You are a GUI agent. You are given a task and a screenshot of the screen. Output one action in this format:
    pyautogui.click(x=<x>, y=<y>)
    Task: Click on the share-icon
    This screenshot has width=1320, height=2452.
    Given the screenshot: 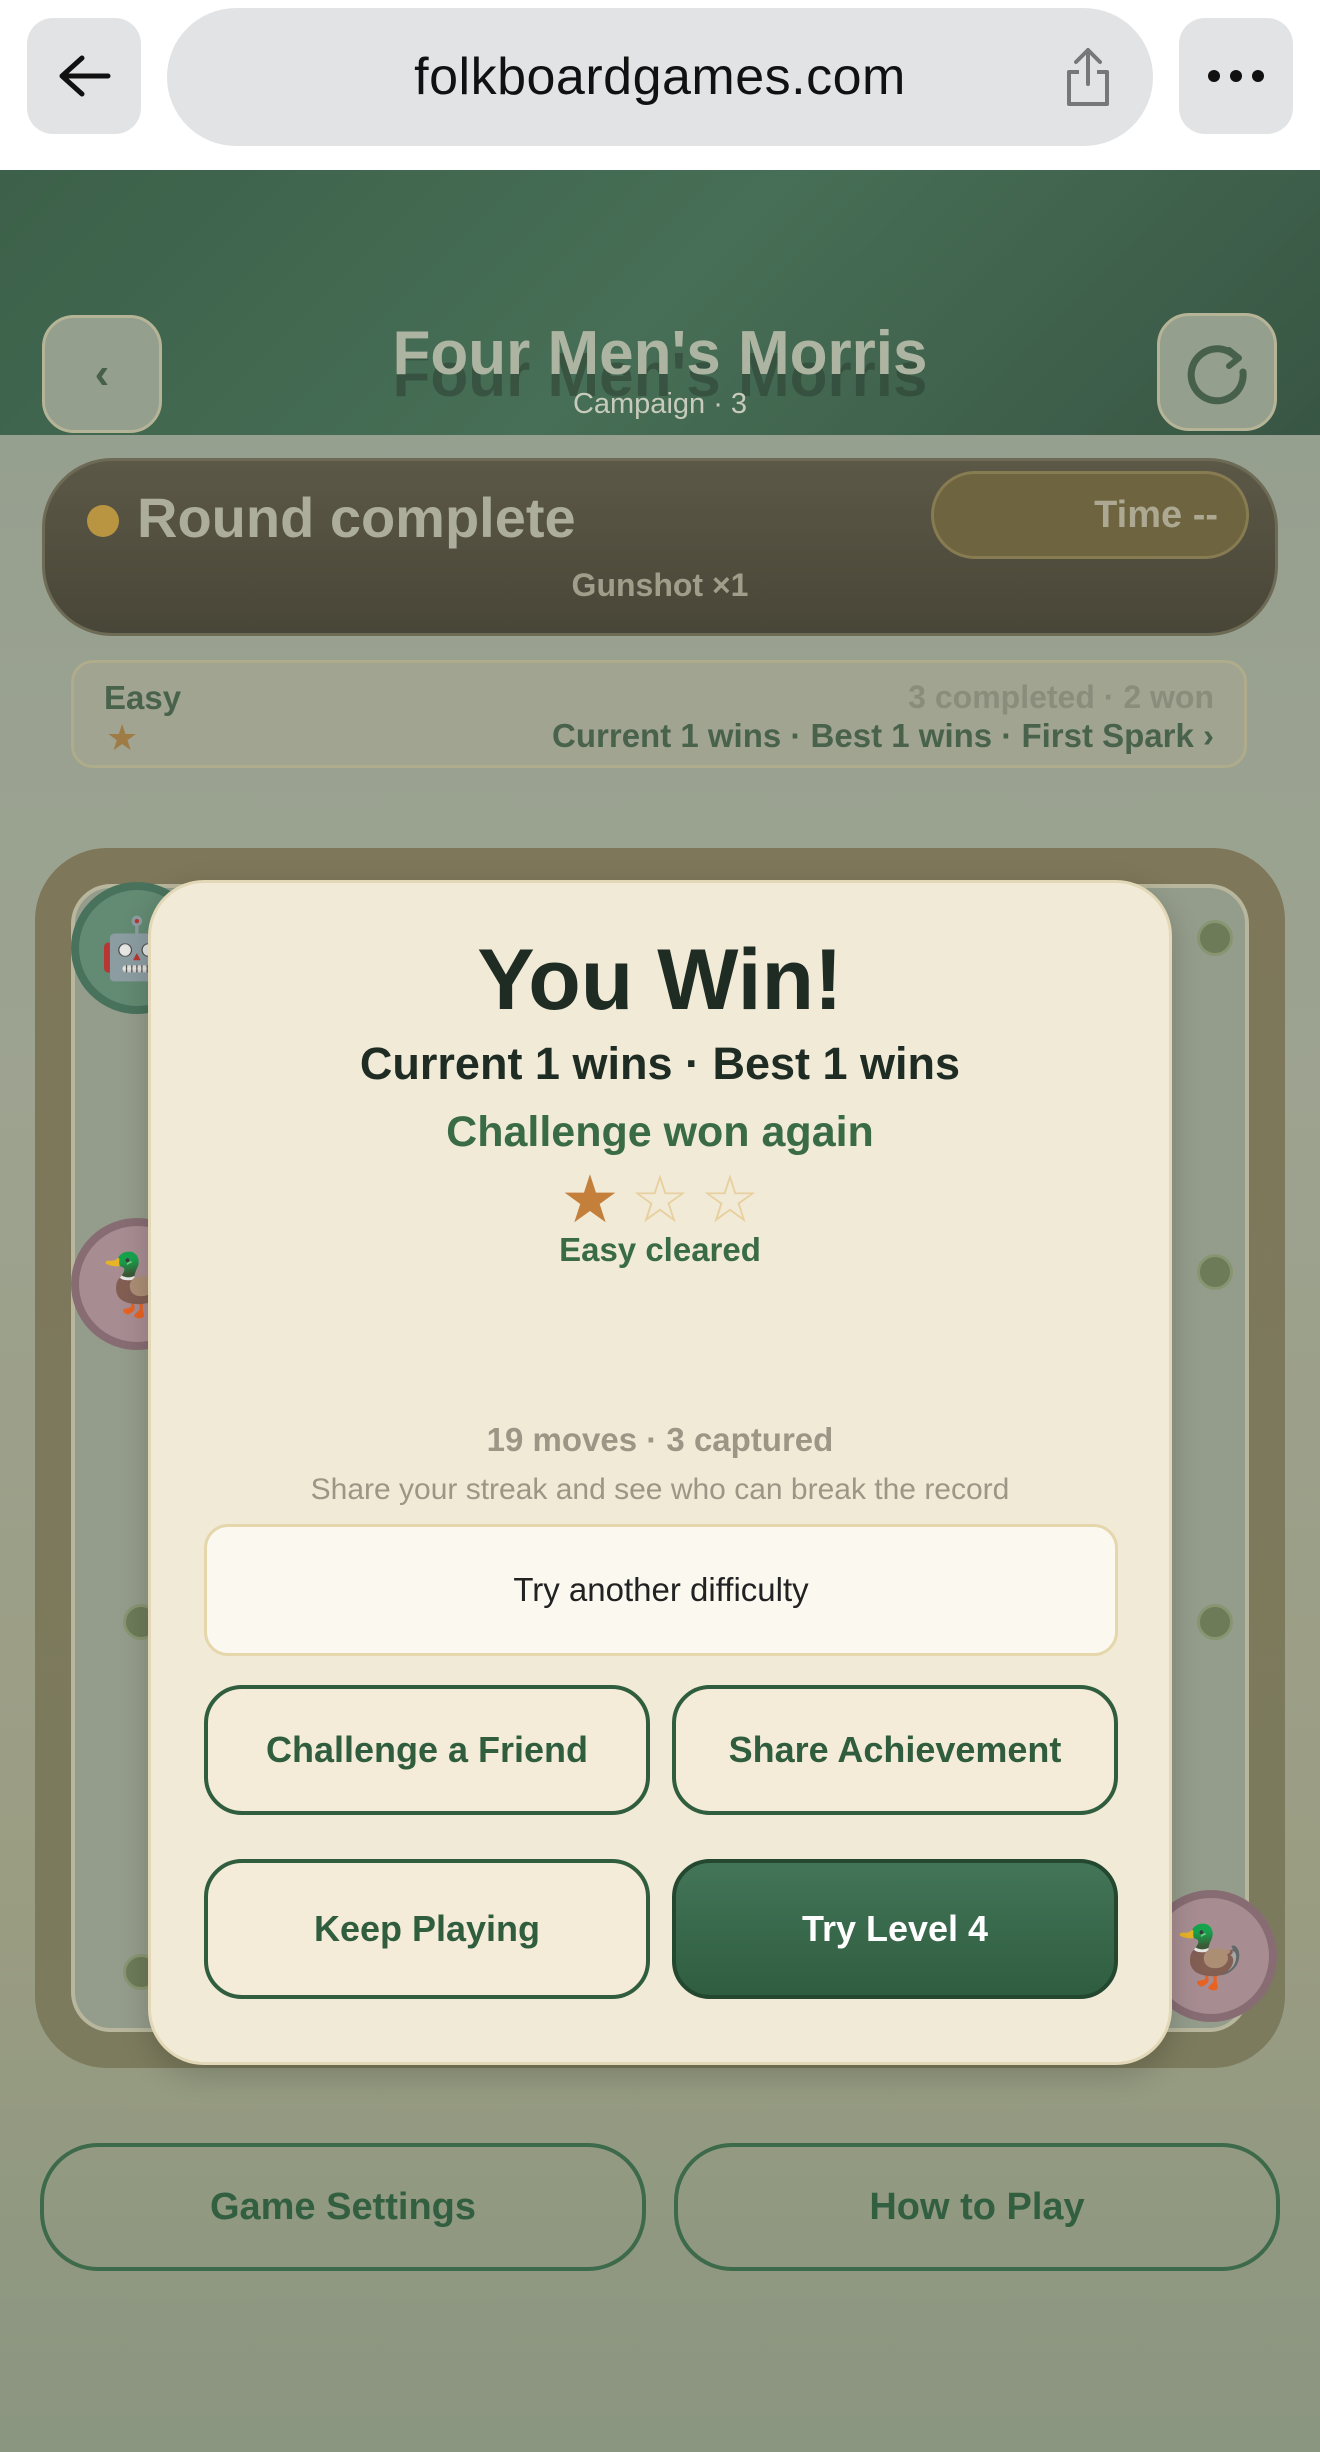 What is the action you would take?
    pyautogui.click(x=1088, y=79)
    